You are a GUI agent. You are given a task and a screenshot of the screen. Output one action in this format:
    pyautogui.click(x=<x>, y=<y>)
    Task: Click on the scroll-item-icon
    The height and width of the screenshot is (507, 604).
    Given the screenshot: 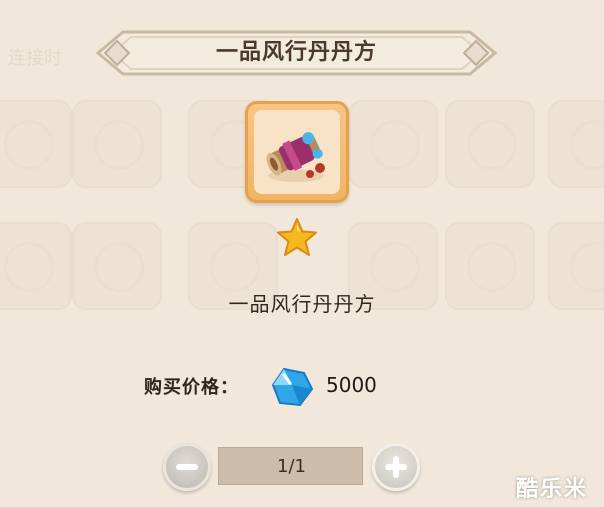 What is the action you would take?
    pyautogui.click(x=295, y=157)
    